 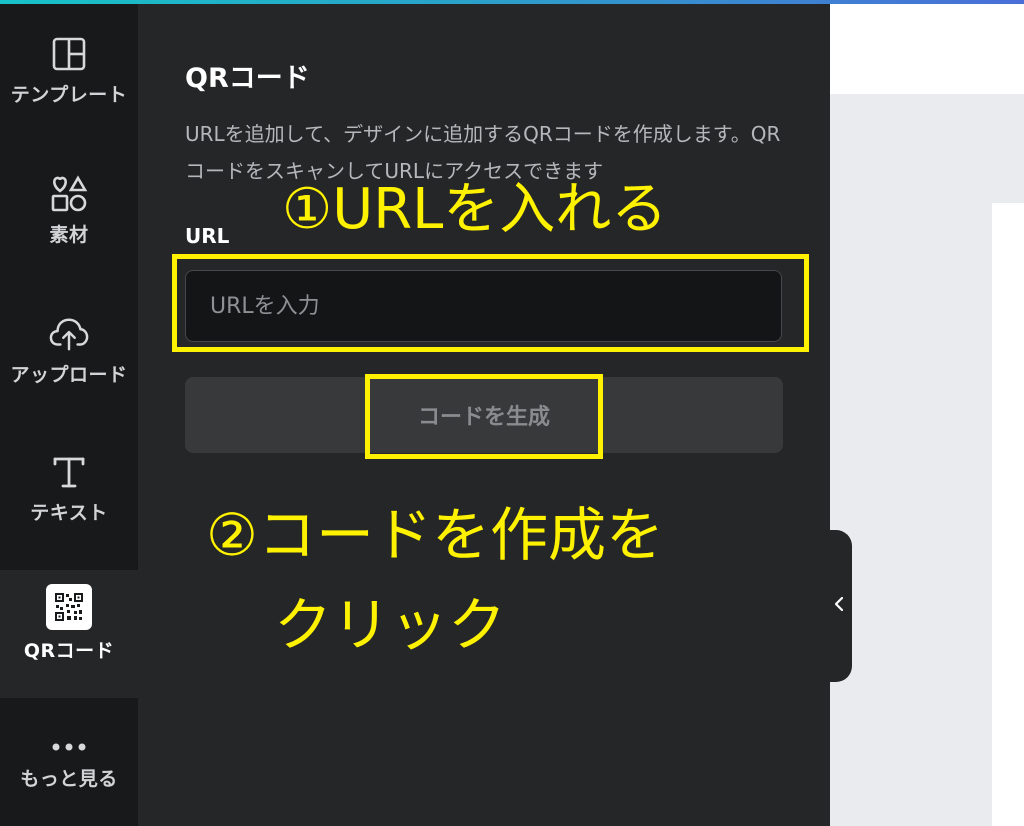 I want to click on editor-top-area, so click(x=927, y=49).